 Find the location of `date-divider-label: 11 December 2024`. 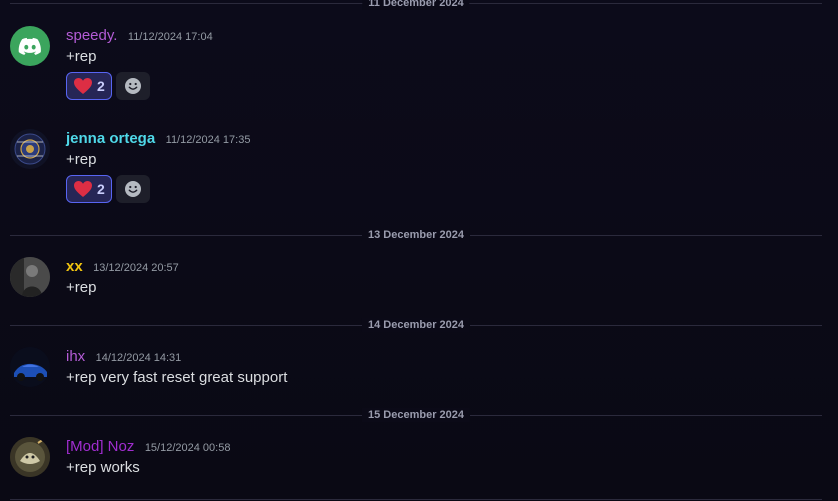

date-divider-label: 11 December 2024 is located at coordinates (416, 5).